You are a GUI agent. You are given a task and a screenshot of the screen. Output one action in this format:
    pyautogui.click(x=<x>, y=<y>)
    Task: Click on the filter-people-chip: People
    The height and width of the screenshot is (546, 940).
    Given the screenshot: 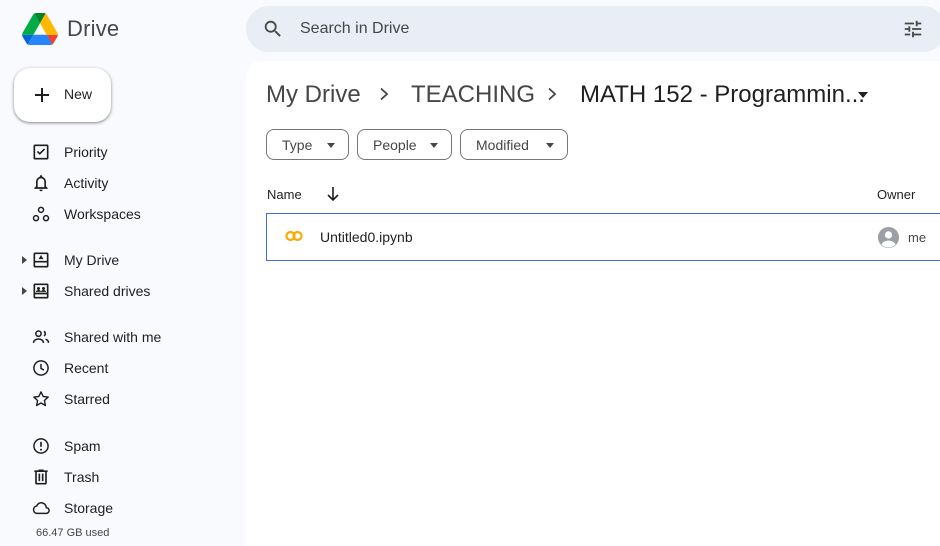 What is the action you would take?
    pyautogui.click(x=404, y=144)
    